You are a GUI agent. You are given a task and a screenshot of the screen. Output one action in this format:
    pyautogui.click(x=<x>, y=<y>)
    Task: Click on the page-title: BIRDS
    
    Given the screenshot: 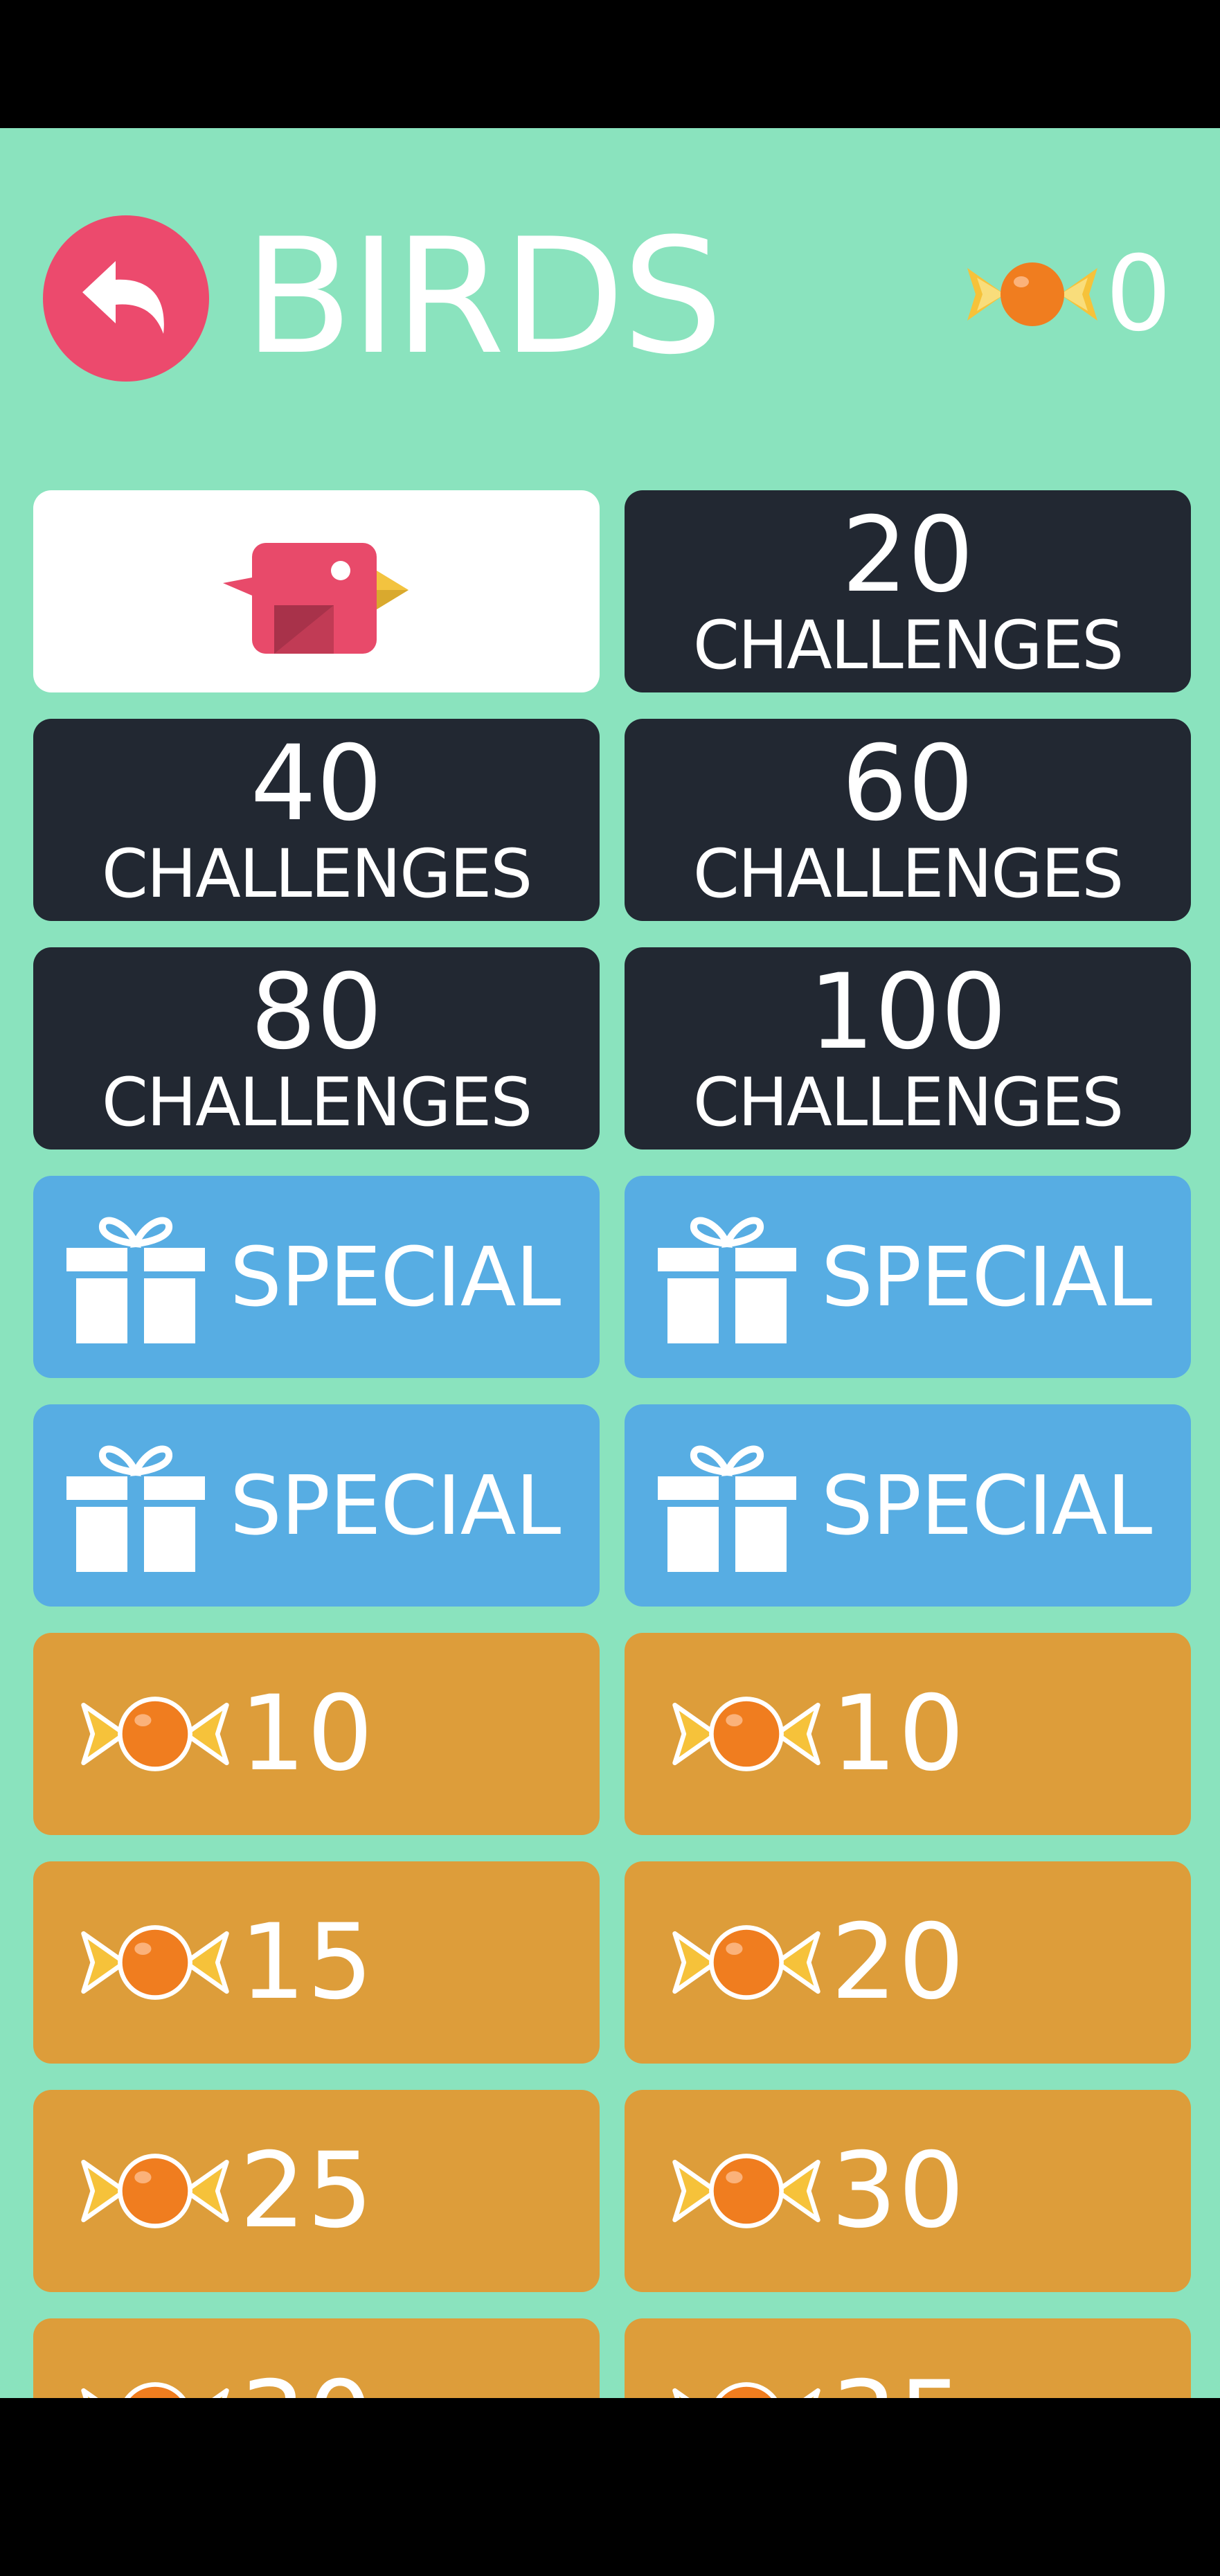 What is the action you would take?
    pyautogui.click(x=484, y=297)
    